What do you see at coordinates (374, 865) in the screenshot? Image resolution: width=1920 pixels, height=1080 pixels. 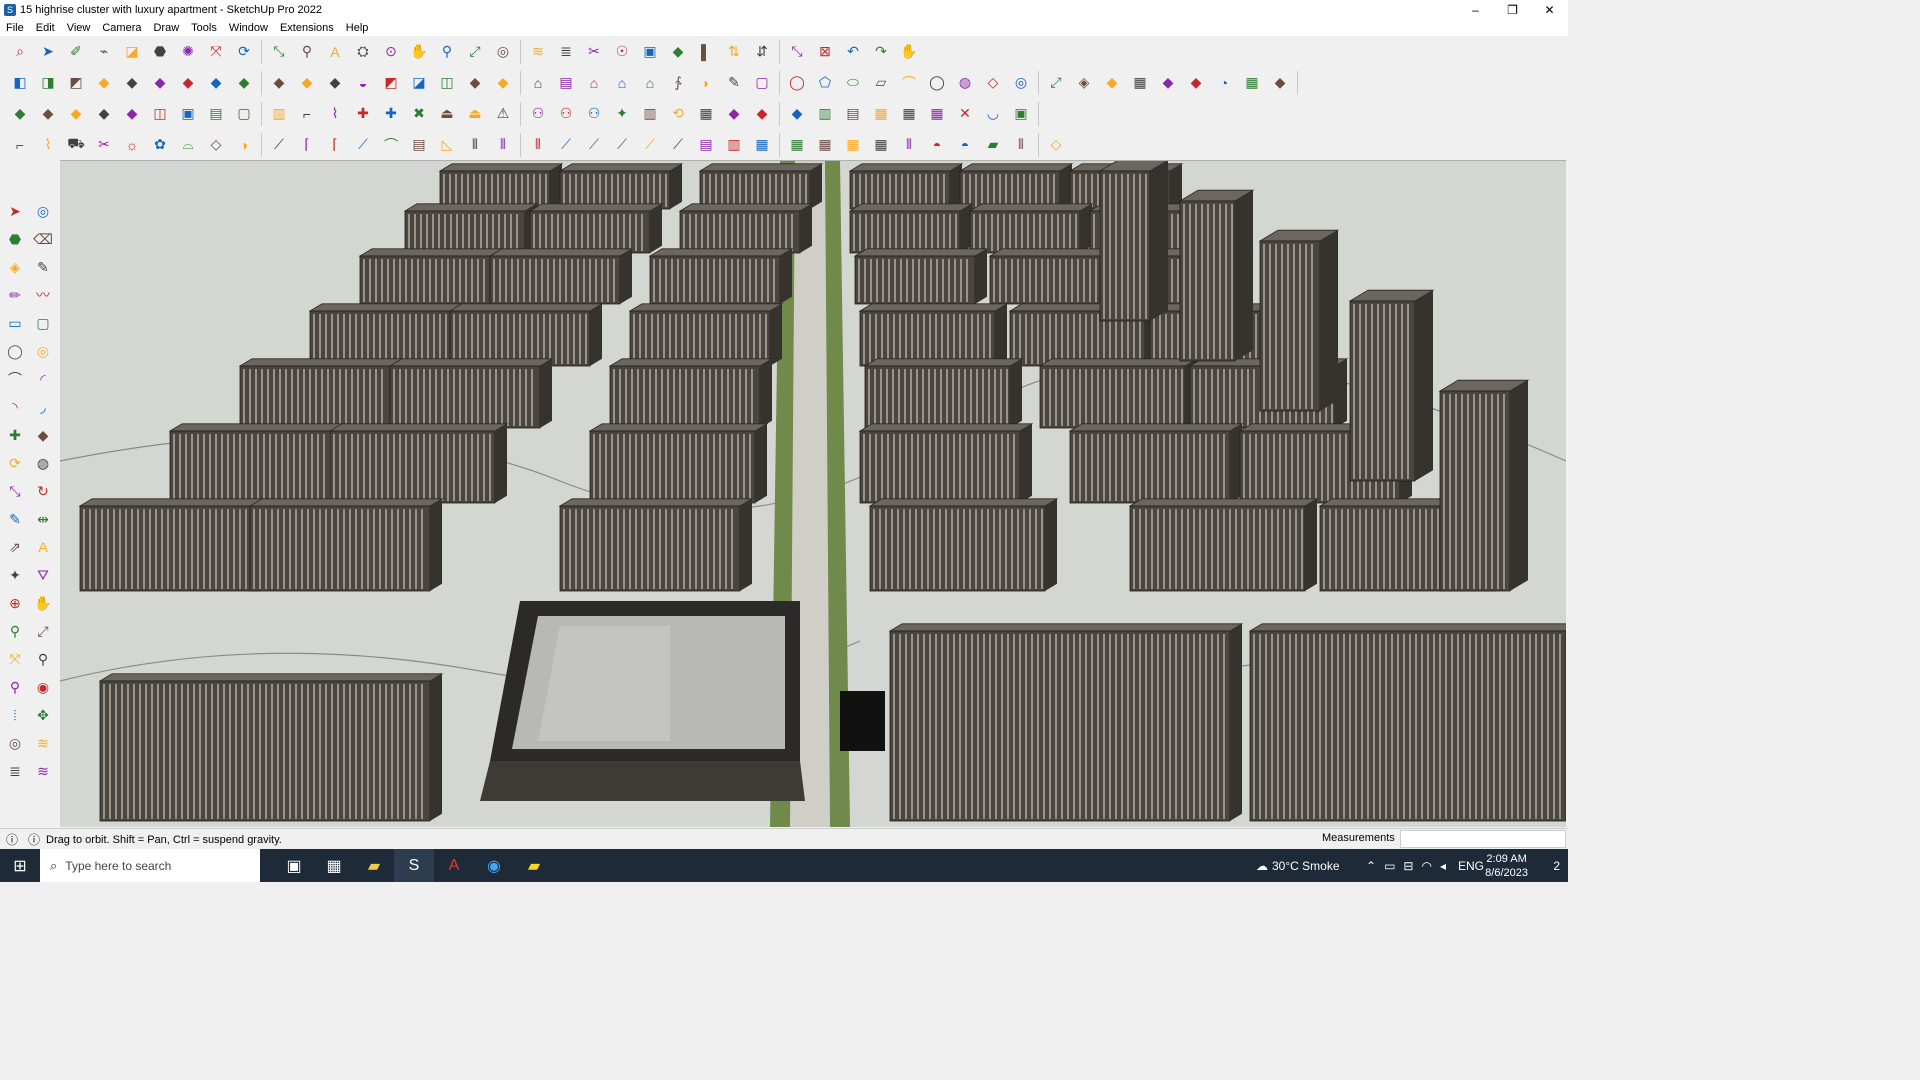 I see `file-explorer-icon: ▰` at bounding box center [374, 865].